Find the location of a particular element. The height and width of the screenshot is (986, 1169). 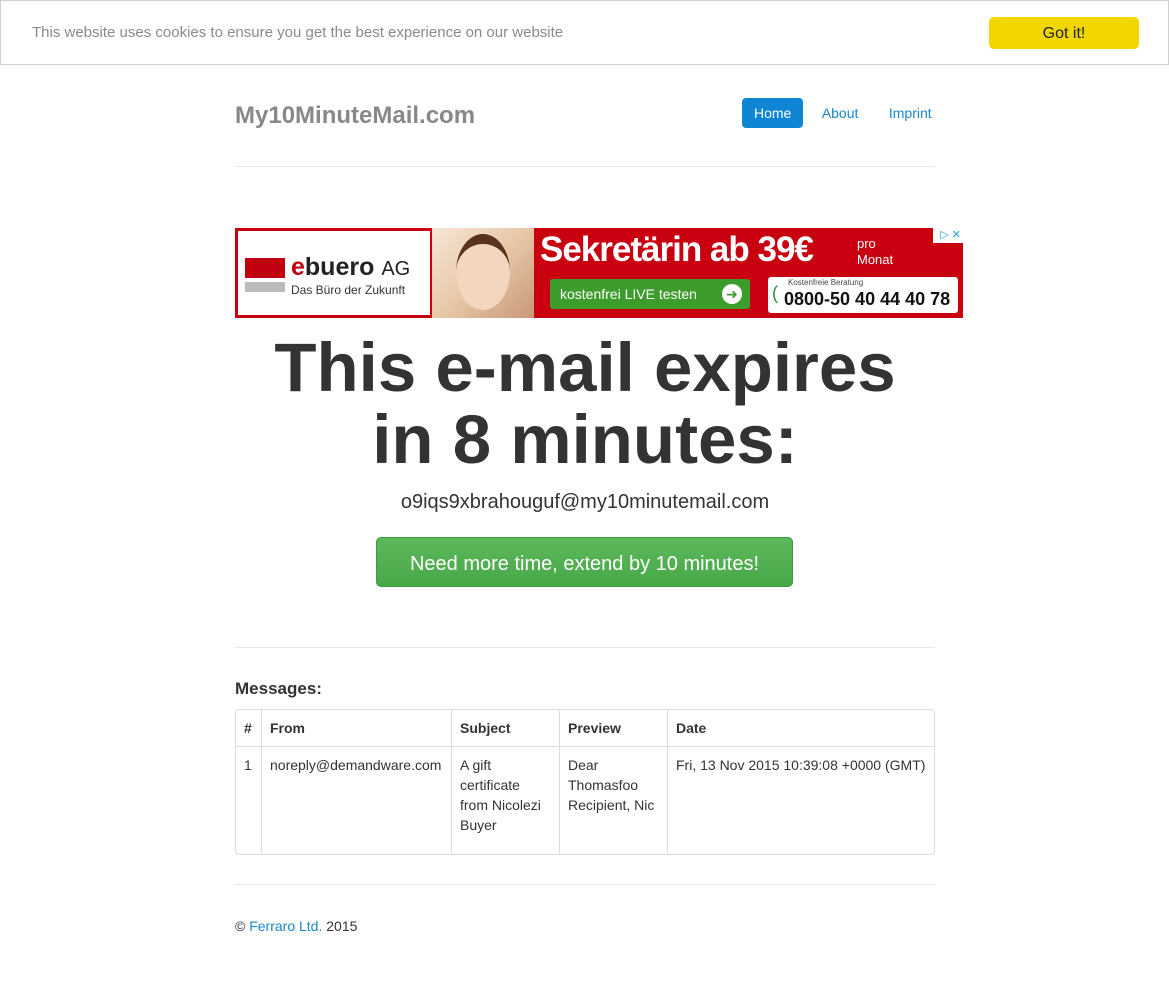

ad-brand-name: ebuero AG is located at coordinates (351, 267).